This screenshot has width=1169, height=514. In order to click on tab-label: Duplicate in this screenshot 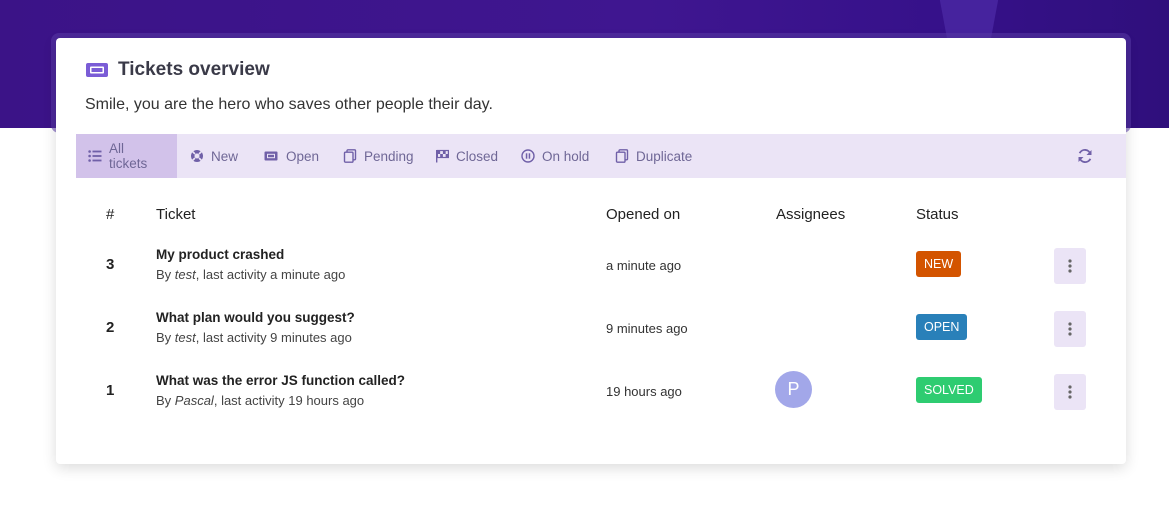, I will do `click(664, 156)`.